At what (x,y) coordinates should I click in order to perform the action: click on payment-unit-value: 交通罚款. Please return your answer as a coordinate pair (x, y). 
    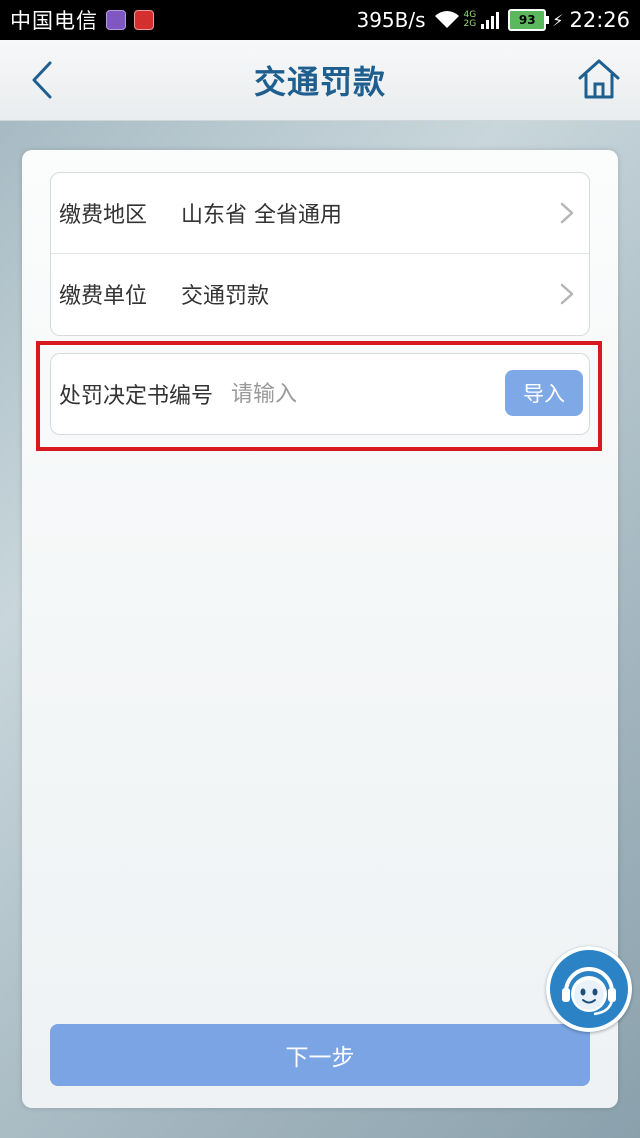
    Looking at the image, I should click on (225, 296).